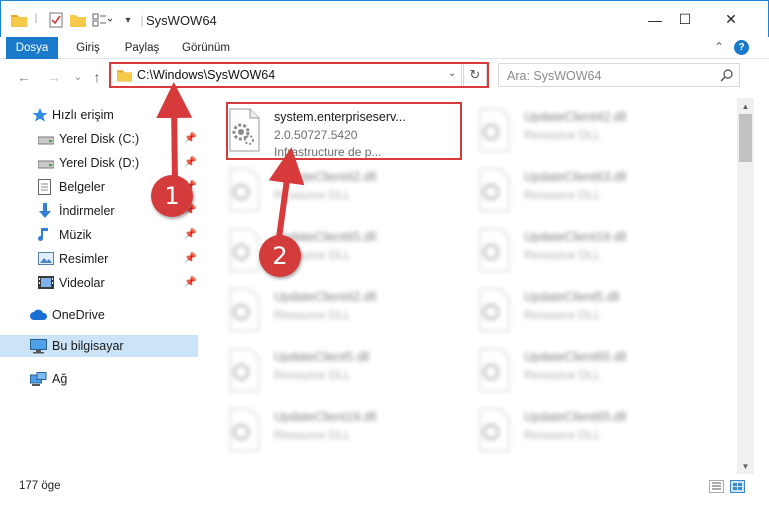 The width and height of the screenshot is (769, 516). Describe the element at coordinates (32, 48) in the screenshot. I see `tab-file: Dosya` at that location.